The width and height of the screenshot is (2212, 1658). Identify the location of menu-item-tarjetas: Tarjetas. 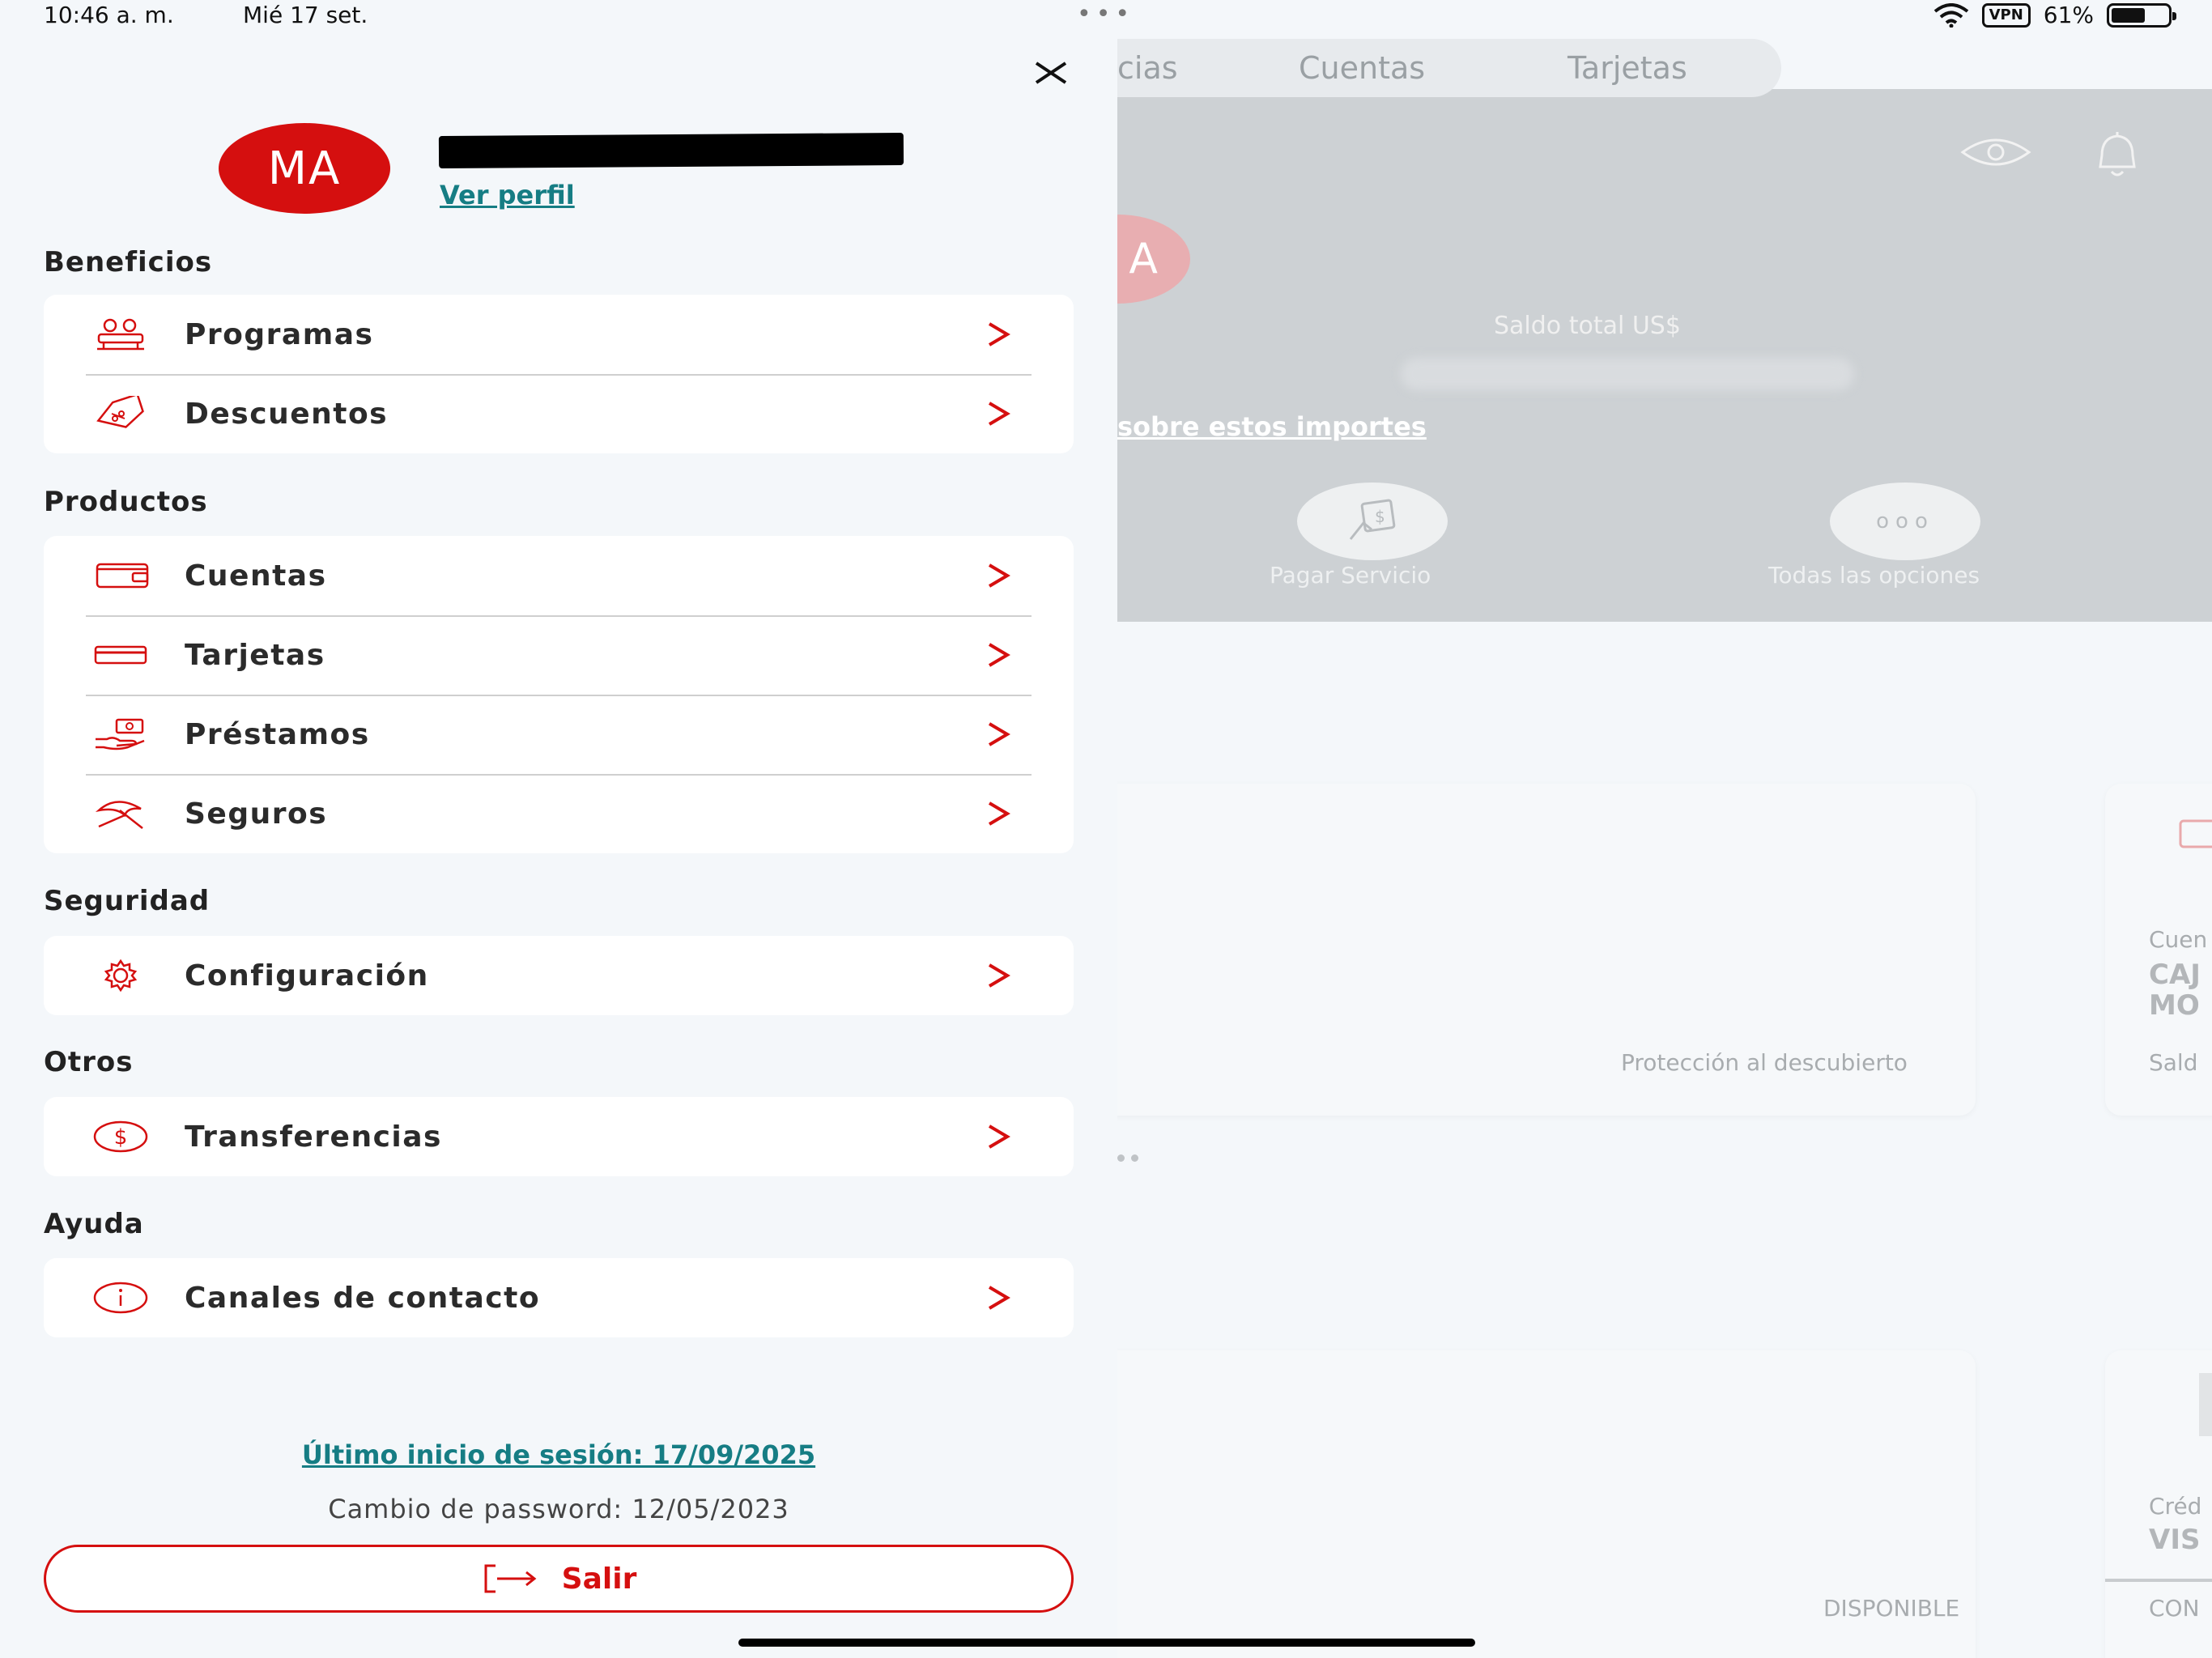
(559, 655).